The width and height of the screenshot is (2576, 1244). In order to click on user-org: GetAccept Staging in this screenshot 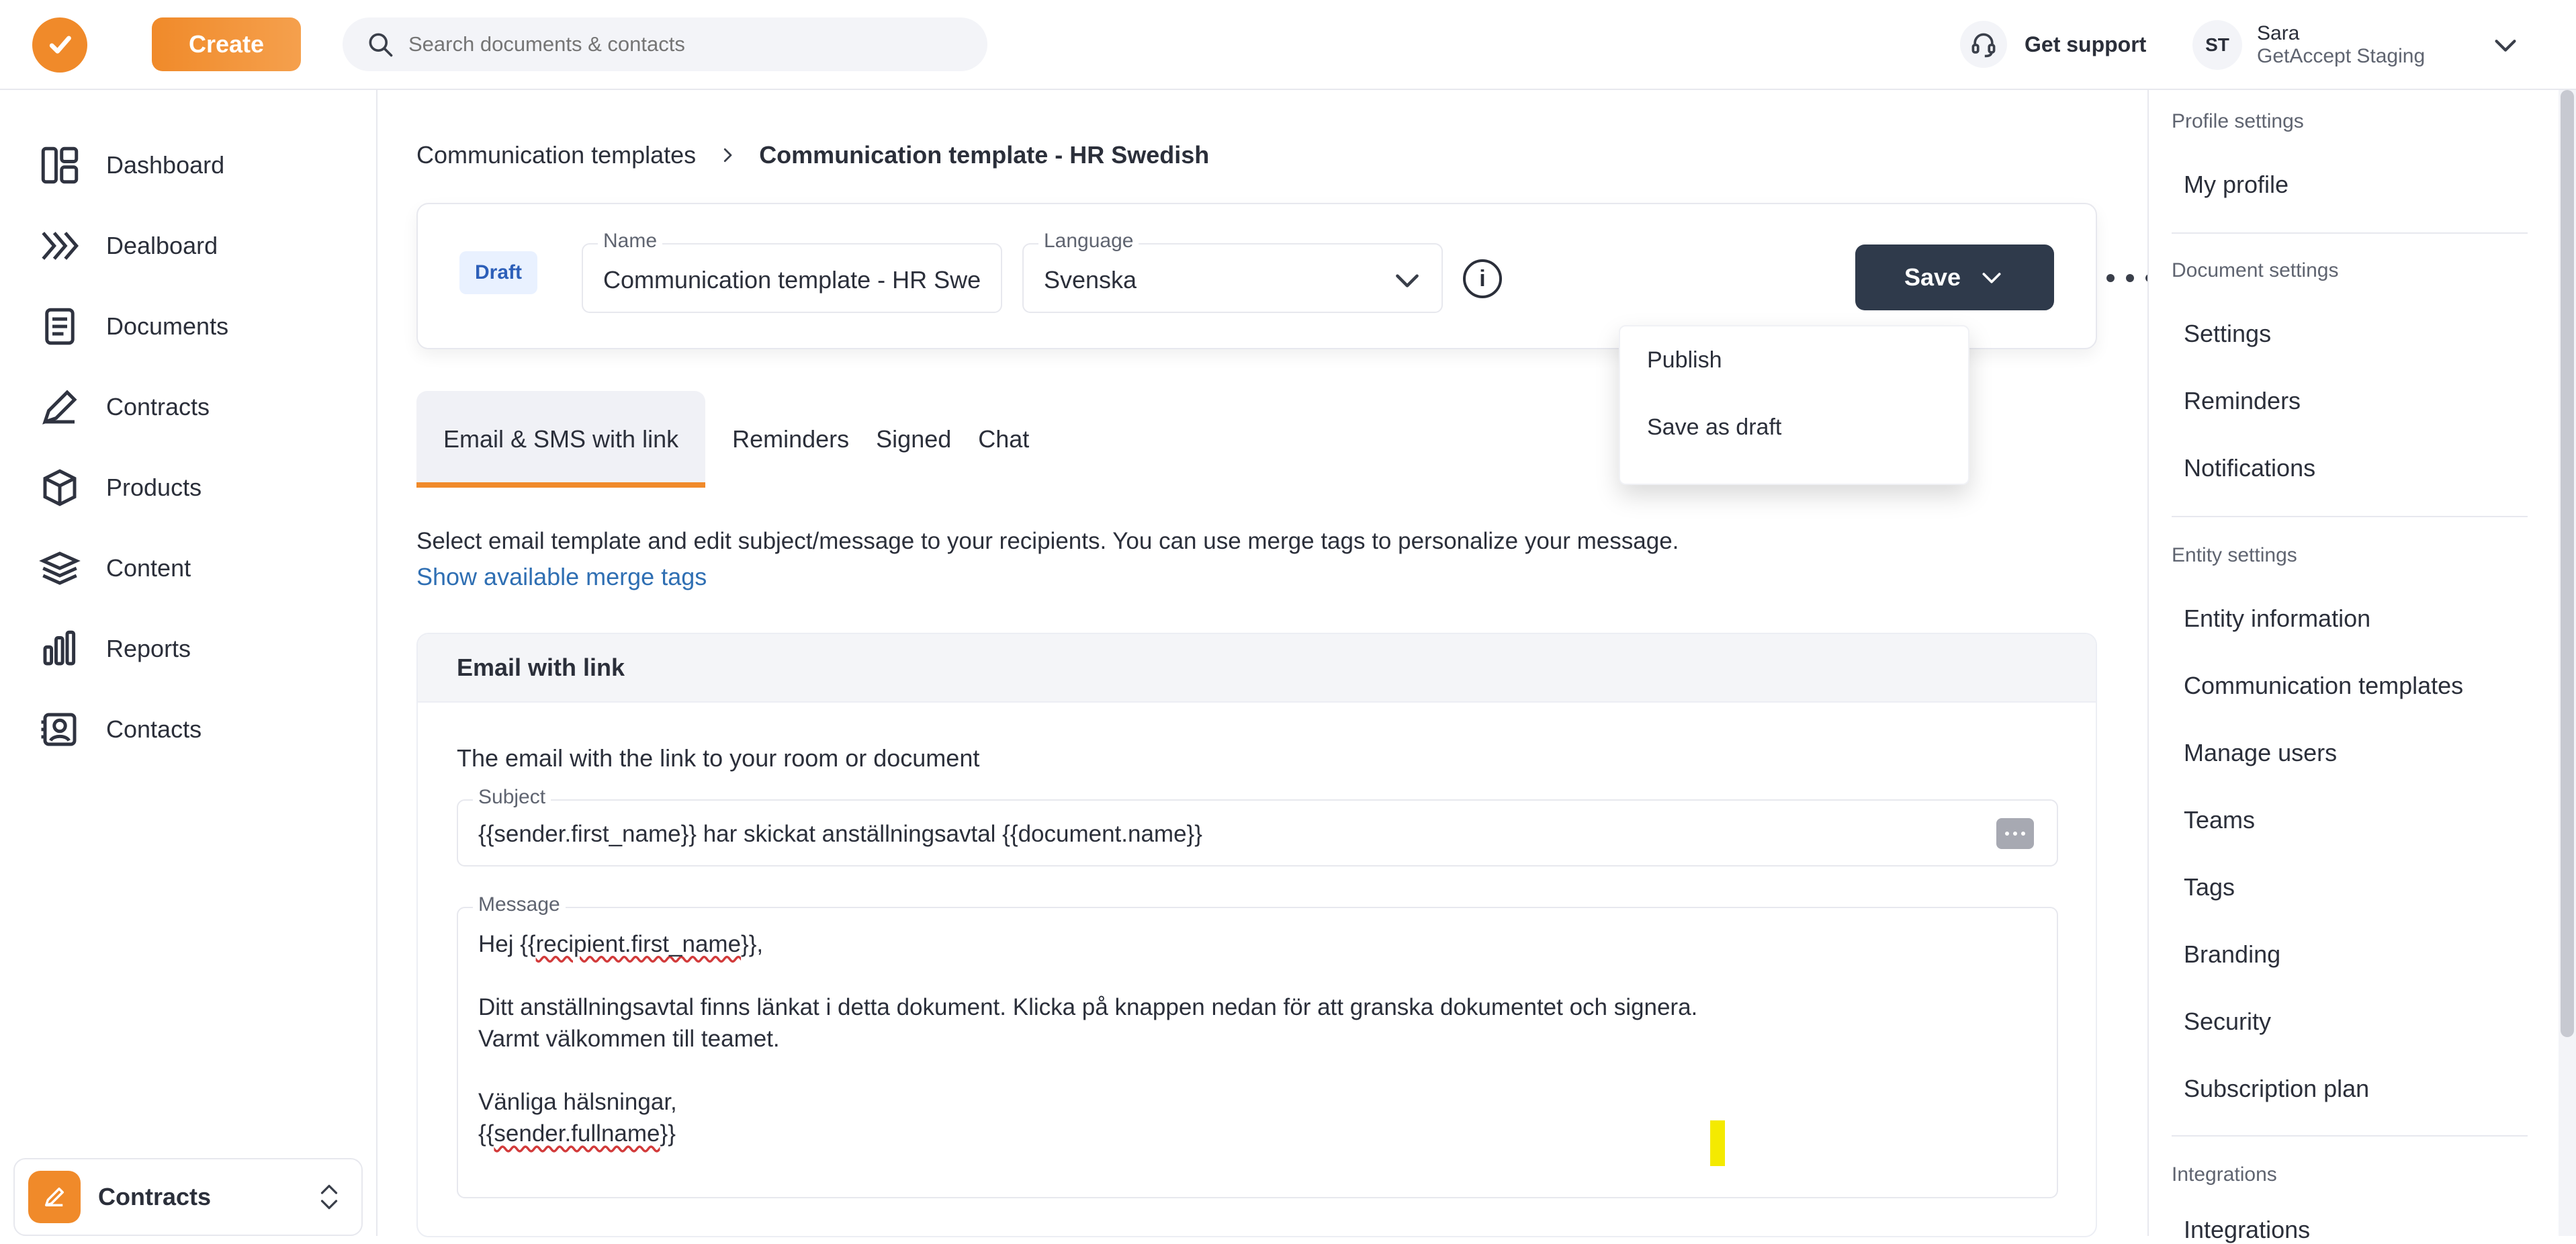, I will do `click(2341, 56)`.